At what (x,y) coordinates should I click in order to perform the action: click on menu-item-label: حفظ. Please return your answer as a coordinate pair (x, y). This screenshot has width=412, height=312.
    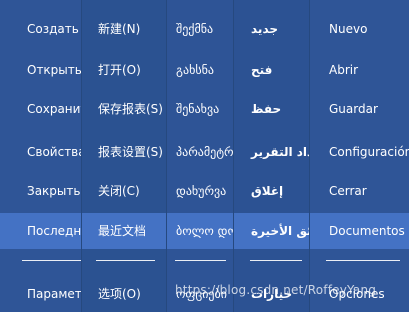
    Looking at the image, I should click on (266, 109).